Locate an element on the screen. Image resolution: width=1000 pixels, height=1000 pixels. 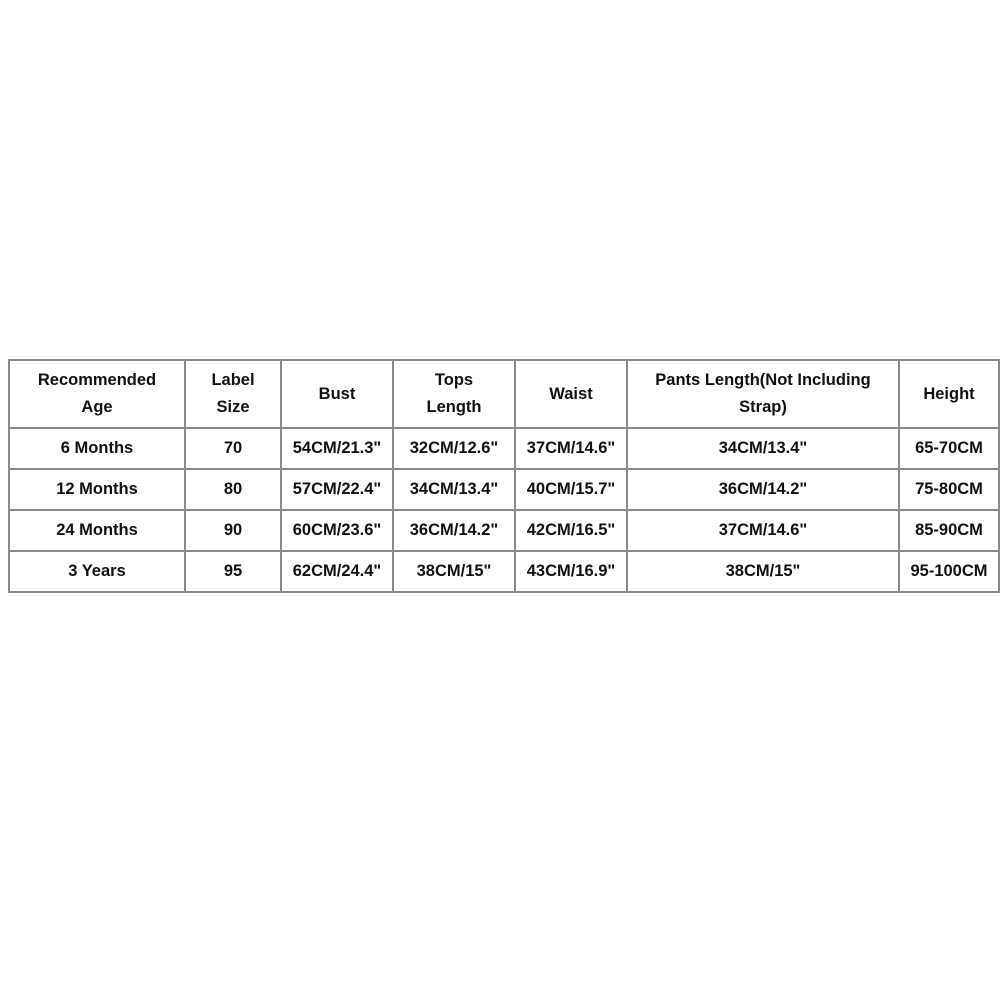
cell-pants-length: 34CM/13.4" is located at coordinates (763, 448).